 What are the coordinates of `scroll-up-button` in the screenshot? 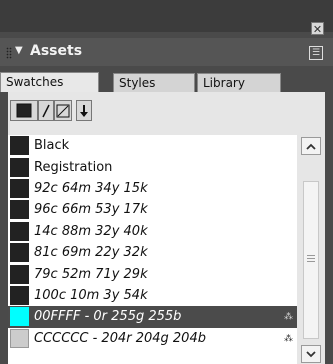 It's located at (311, 146).